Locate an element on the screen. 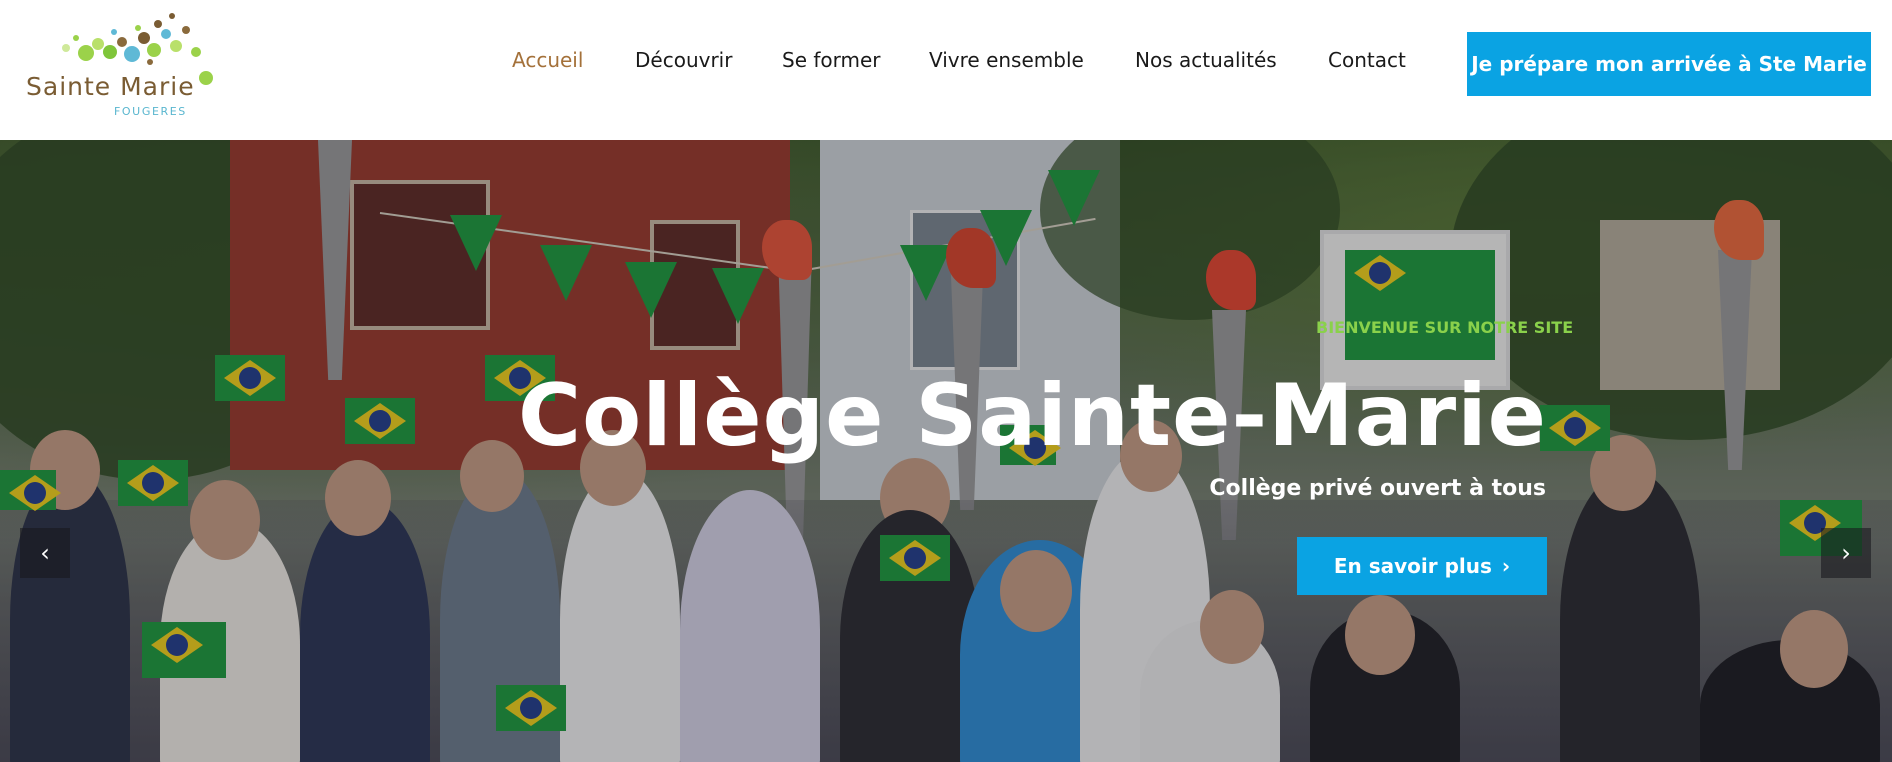  slider-next-button: › is located at coordinates (1846, 553).